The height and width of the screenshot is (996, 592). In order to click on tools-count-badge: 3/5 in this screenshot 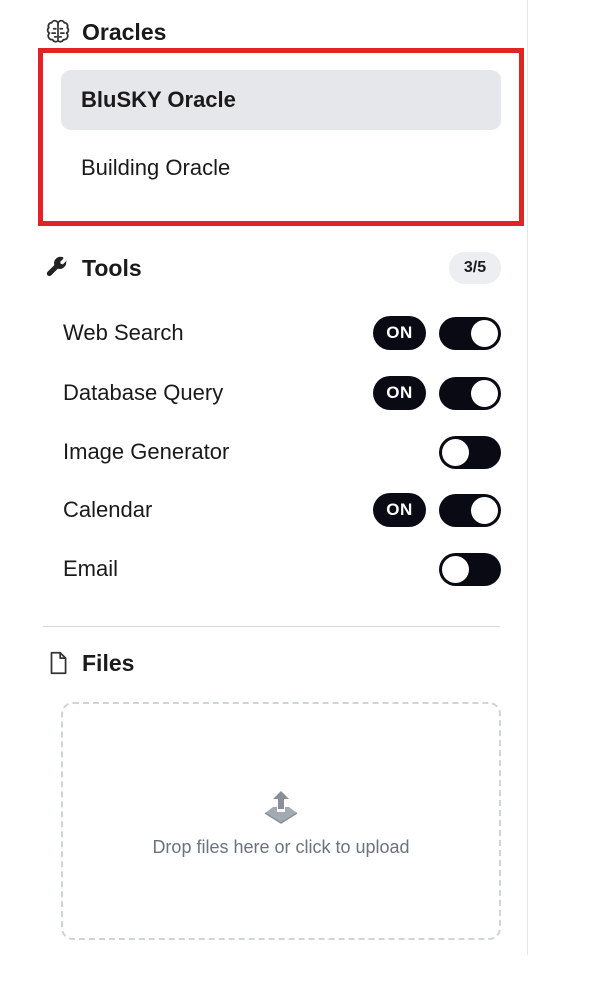, I will do `click(475, 268)`.